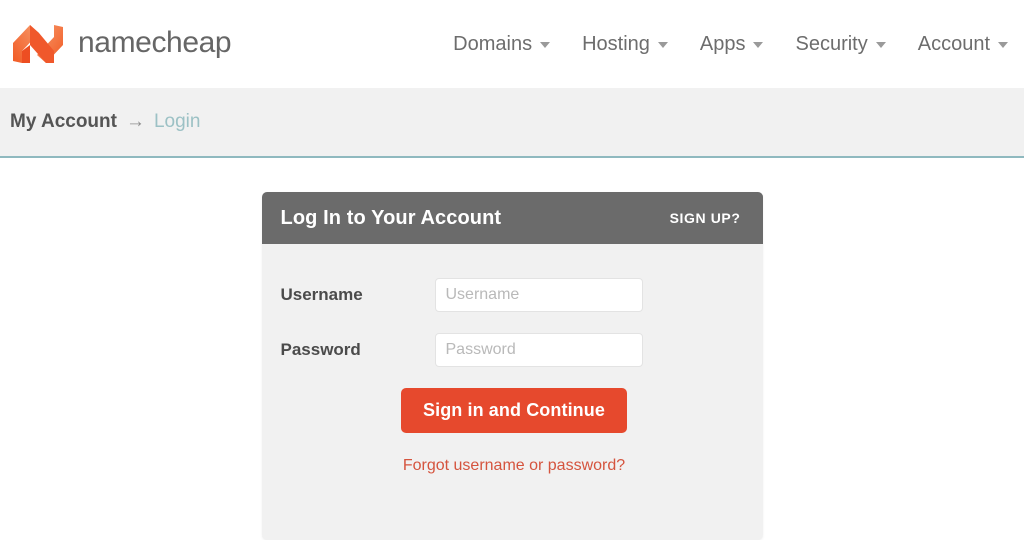  What do you see at coordinates (321, 294) in the screenshot?
I see `username-label: Username` at bounding box center [321, 294].